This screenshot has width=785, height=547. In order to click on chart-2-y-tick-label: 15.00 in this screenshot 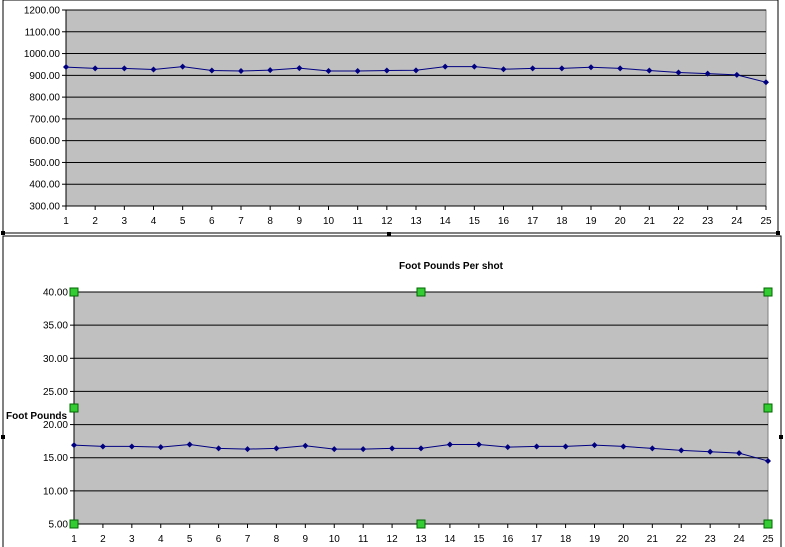, I will do `click(55, 458)`.